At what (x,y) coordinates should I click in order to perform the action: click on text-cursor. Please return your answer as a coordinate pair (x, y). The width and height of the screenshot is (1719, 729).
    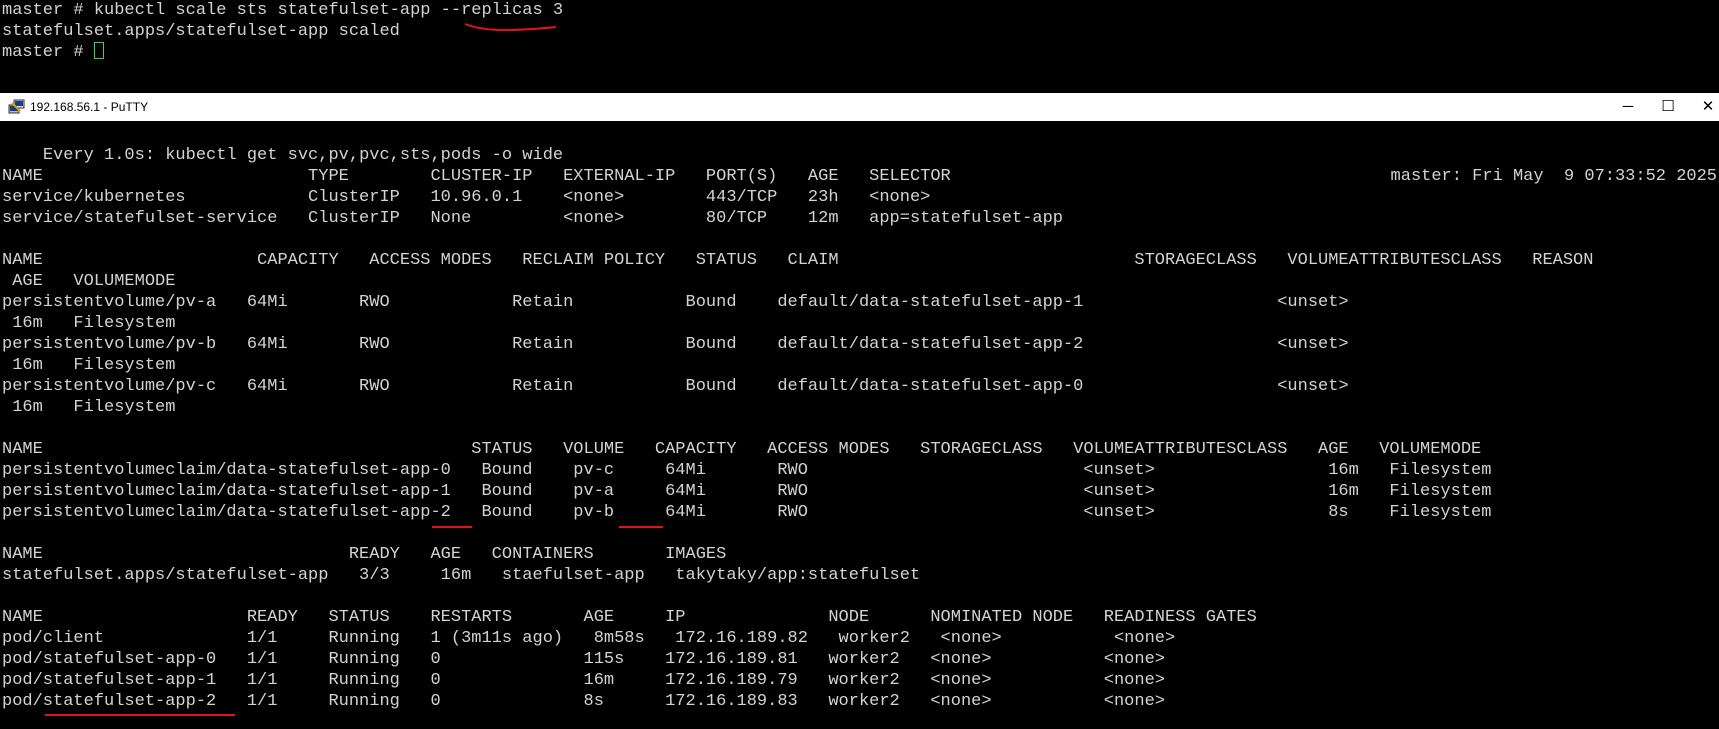
    Looking at the image, I should click on (98, 50).